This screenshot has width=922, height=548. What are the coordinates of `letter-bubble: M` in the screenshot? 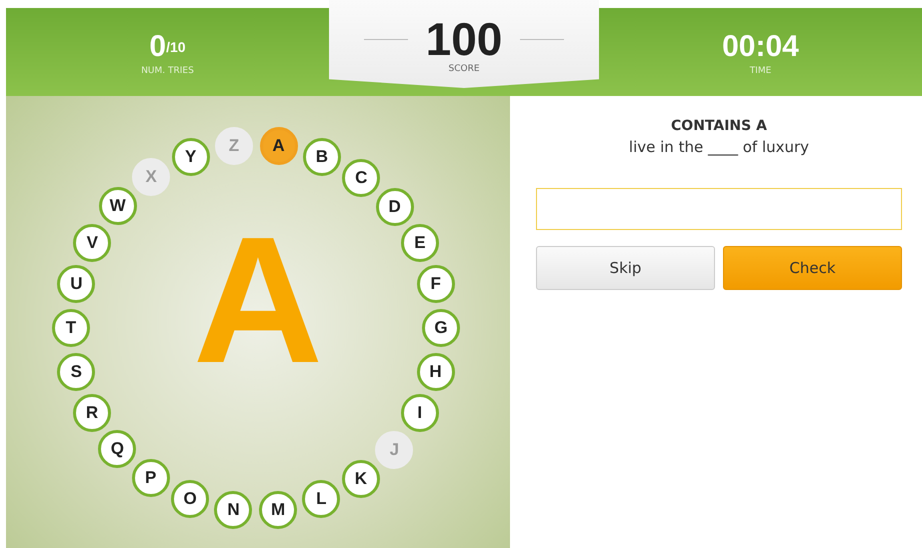 It's located at (278, 509).